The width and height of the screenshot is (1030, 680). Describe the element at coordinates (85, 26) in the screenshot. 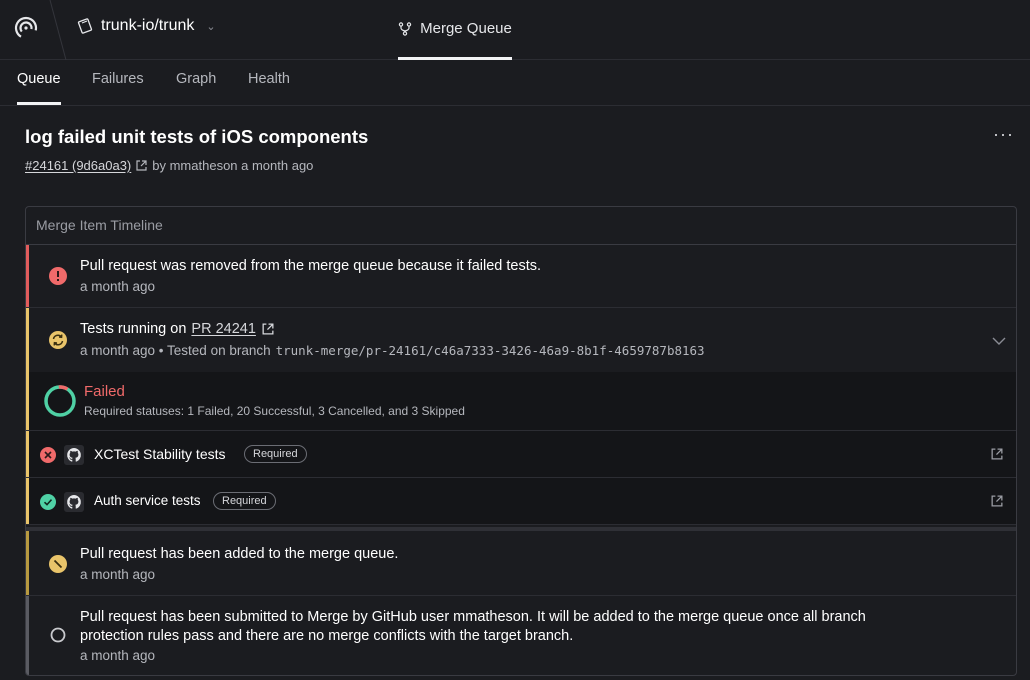

I see `repo-icon` at that location.